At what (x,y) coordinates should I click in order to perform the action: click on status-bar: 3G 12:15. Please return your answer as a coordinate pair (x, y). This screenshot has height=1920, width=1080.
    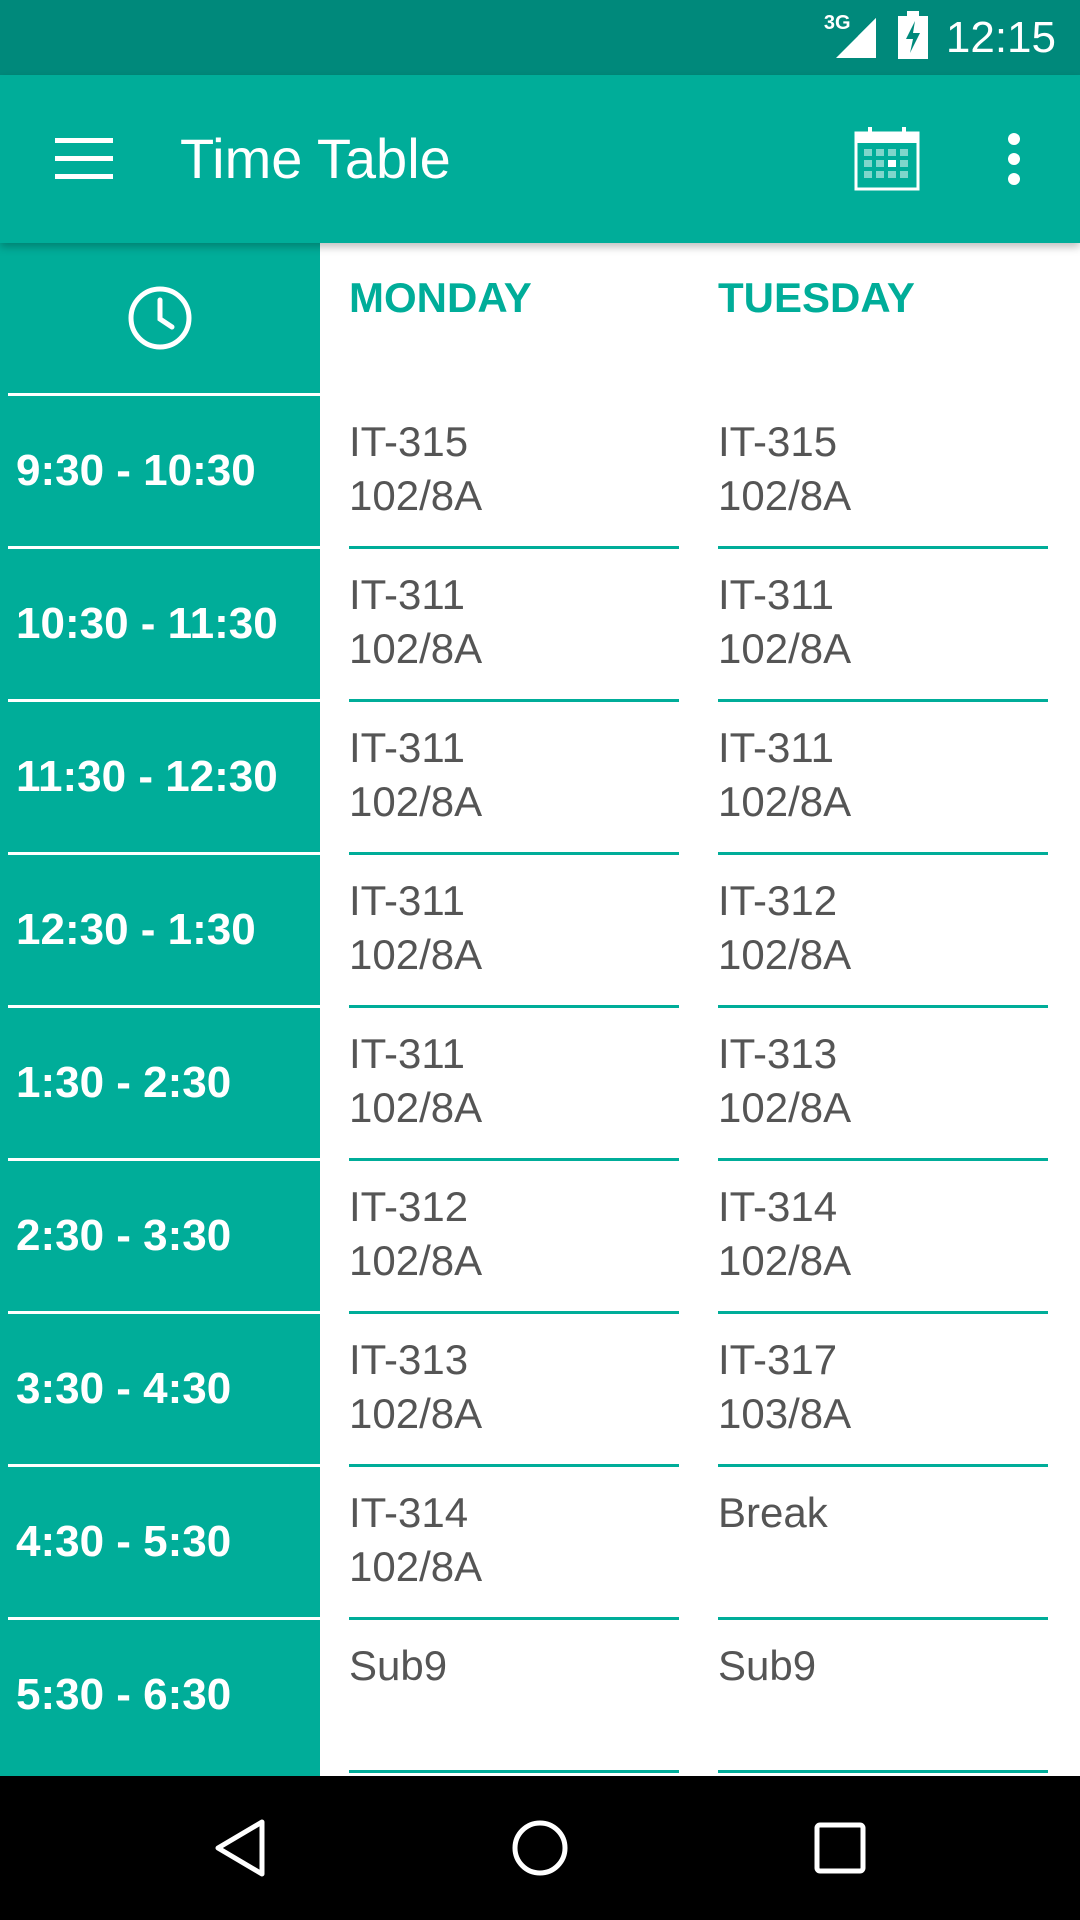
    Looking at the image, I should click on (540, 37).